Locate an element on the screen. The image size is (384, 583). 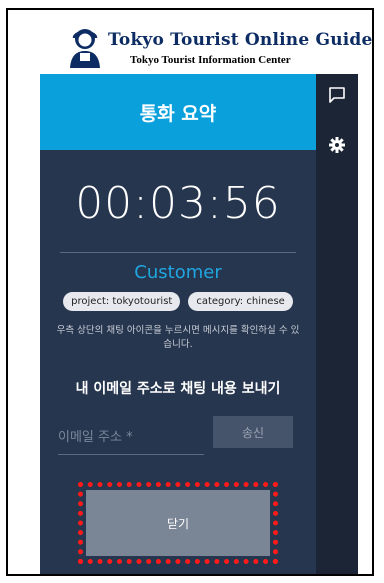
panel-title: 통화 요약 is located at coordinates (178, 113).